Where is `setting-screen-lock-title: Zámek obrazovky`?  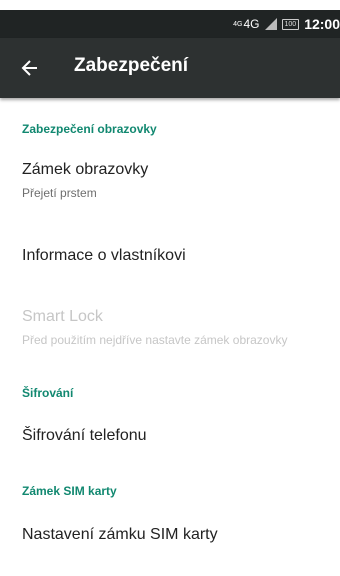 setting-screen-lock-title: Zámek obrazovky is located at coordinates (85, 169).